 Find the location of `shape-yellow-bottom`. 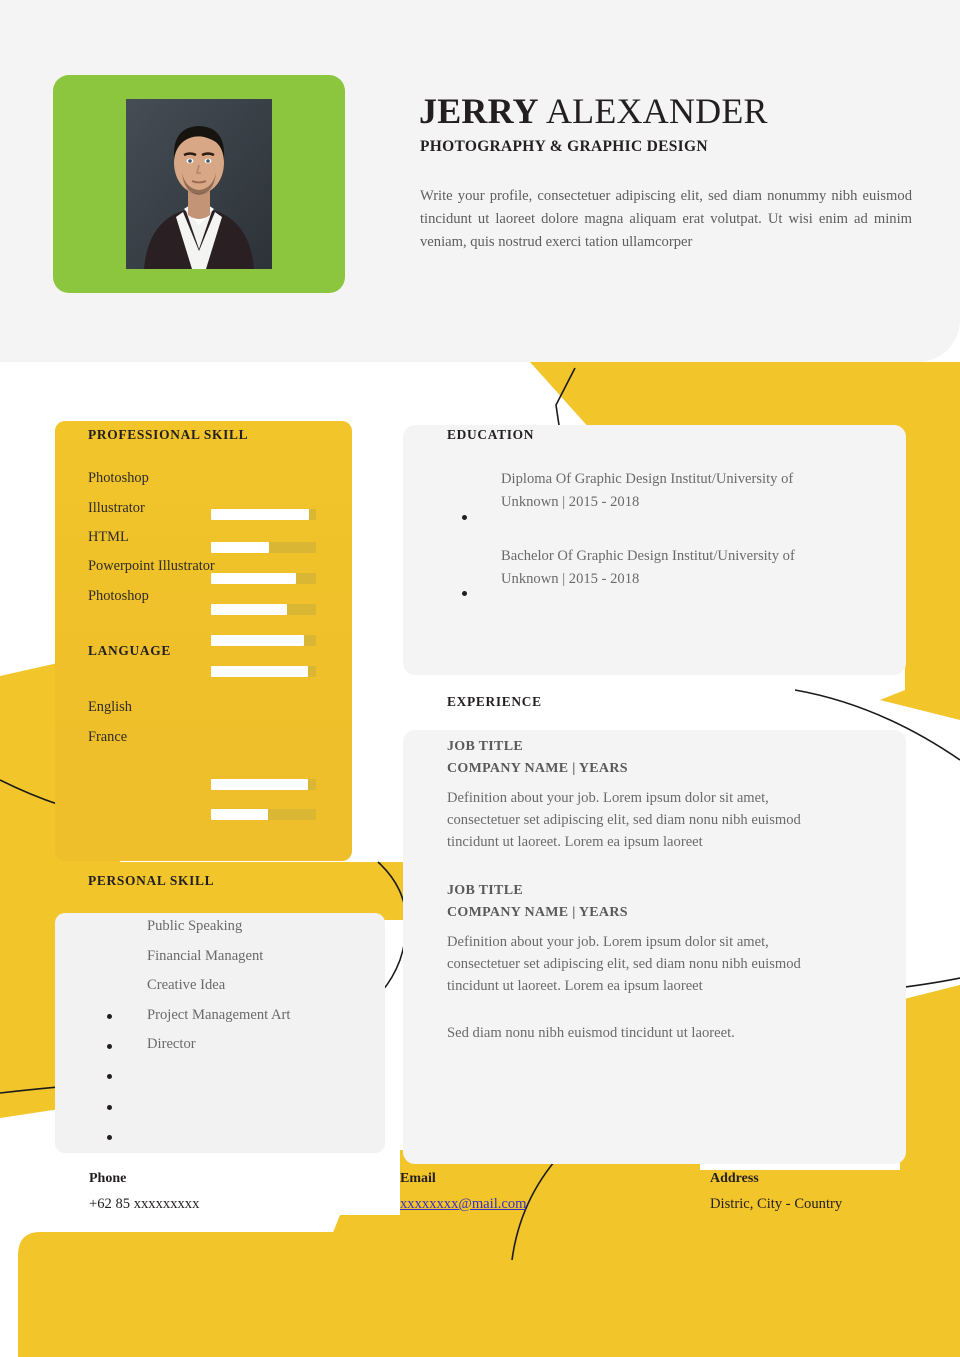

shape-yellow-bottom is located at coordinates (489, 1294).